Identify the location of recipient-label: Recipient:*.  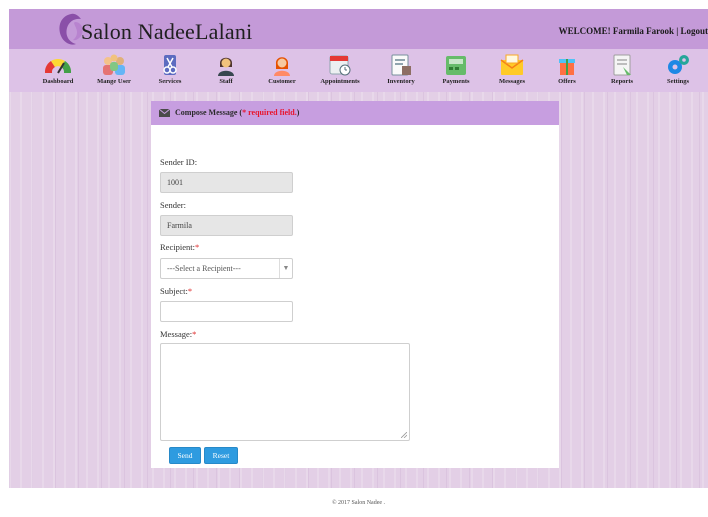
(179, 247).